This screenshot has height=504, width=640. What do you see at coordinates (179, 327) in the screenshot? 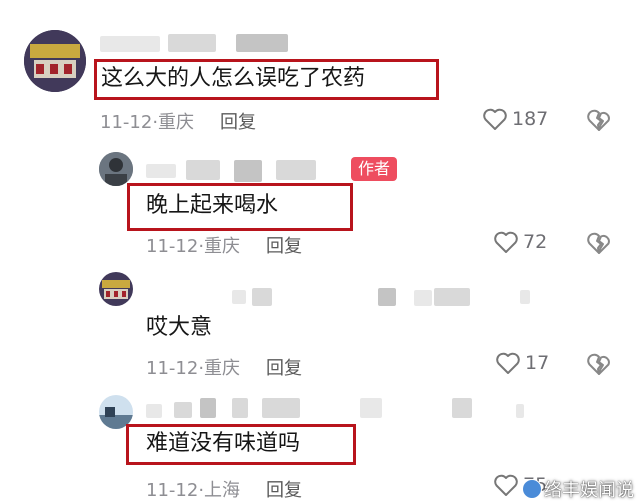
I see `comment-text: 哎大意` at bounding box center [179, 327].